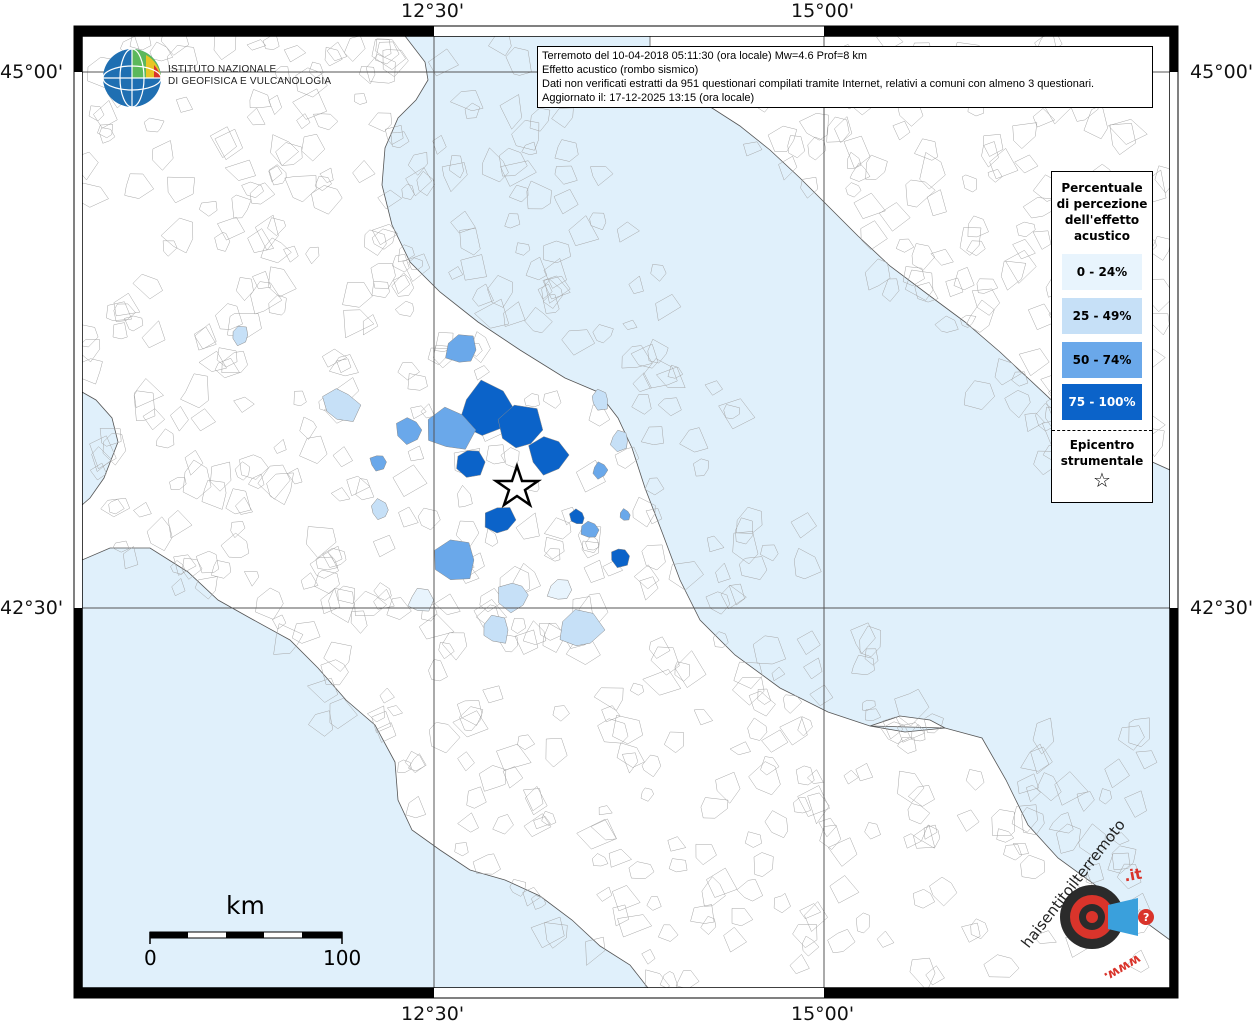 The height and width of the screenshot is (1028, 1255). I want to click on hst-text-it: .it, so click(1133, 875).